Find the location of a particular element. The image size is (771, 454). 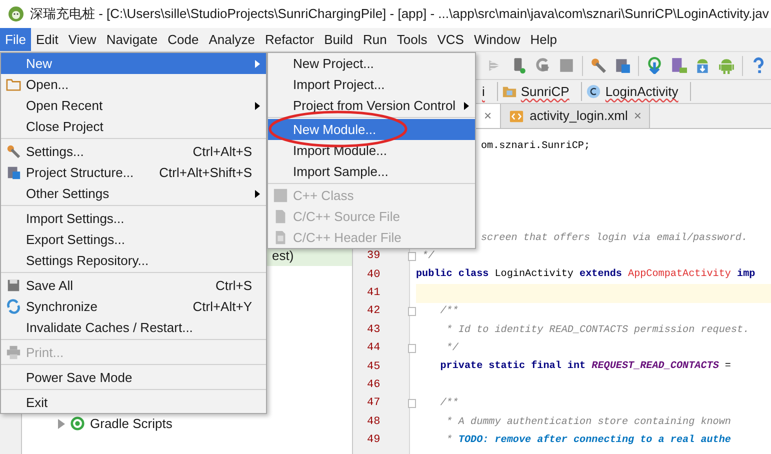

code-line: * TODO: remove after connecting to a real authe is located at coordinates (588, 441).